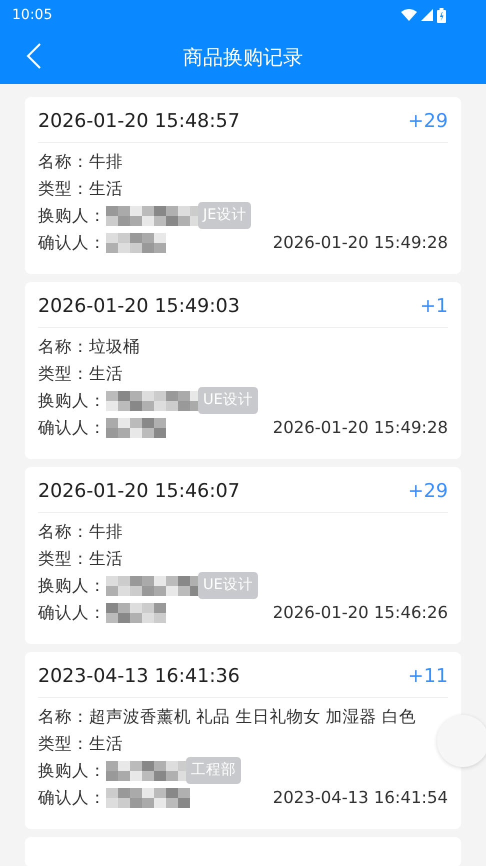  What do you see at coordinates (32, 15) in the screenshot?
I see `status-time: 10:05` at bounding box center [32, 15].